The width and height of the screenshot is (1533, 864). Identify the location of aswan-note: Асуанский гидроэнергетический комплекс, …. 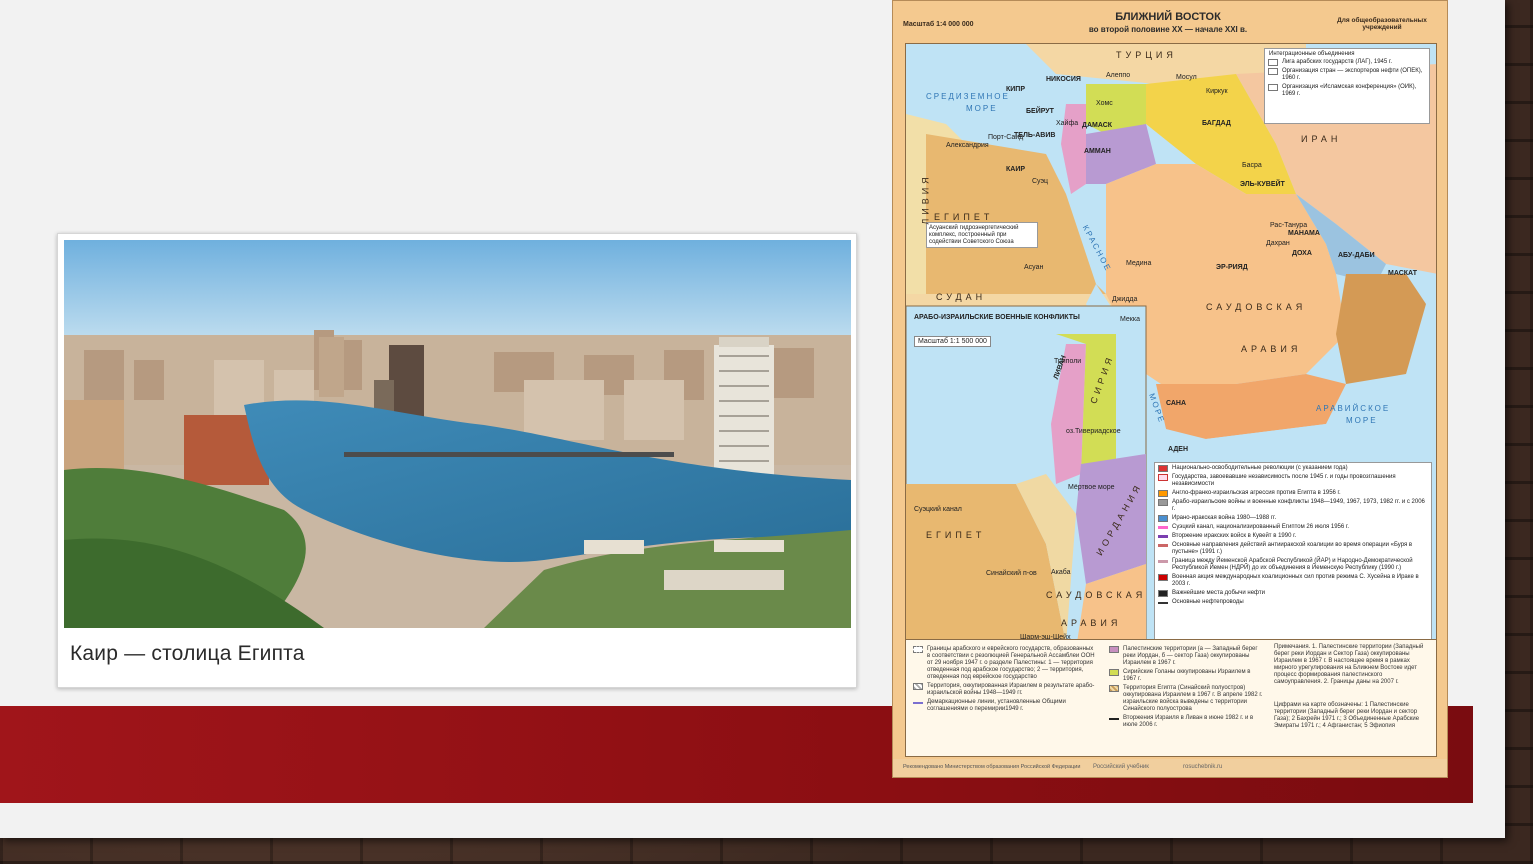
(982, 235).